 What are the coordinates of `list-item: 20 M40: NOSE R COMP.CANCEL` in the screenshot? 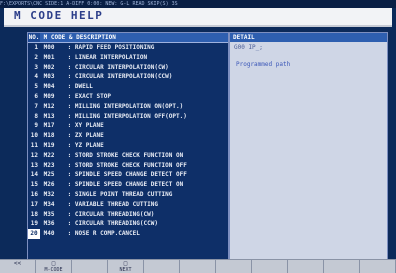 It's located at (128, 234).